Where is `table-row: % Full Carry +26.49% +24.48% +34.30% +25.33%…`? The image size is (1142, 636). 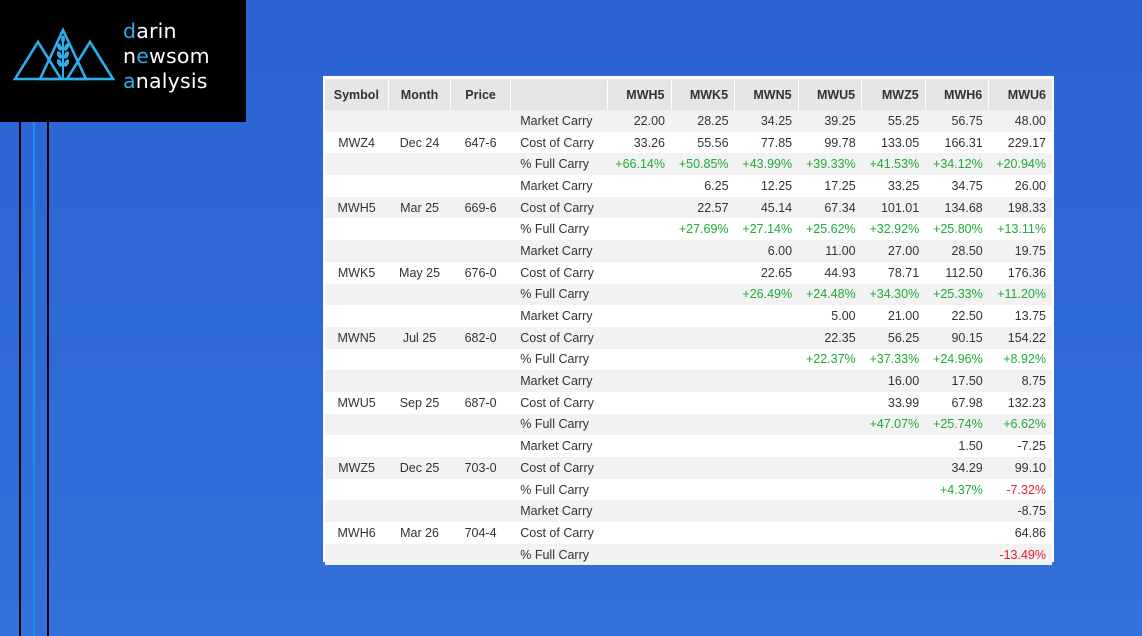
table-row: % Full Carry +26.49% +24.48% +34.30% +25.33%… is located at coordinates (688, 294).